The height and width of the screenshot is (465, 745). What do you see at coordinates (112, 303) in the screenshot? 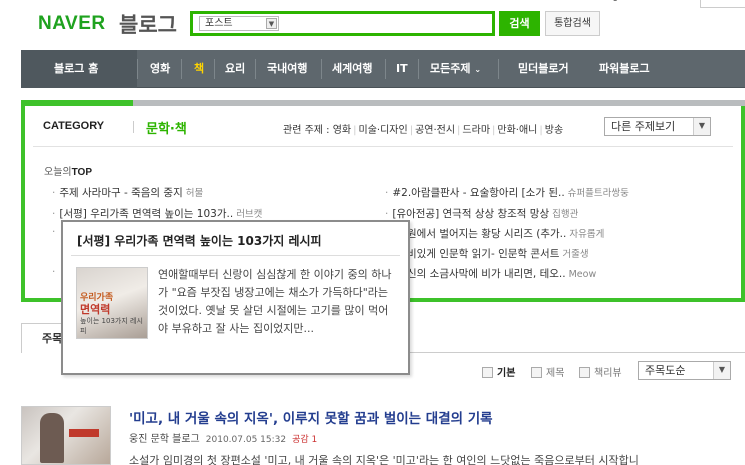
I see `popup-thumbnail: 우리가족 면역력 높이는 103가지 레시피` at bounding box center [112, 303].